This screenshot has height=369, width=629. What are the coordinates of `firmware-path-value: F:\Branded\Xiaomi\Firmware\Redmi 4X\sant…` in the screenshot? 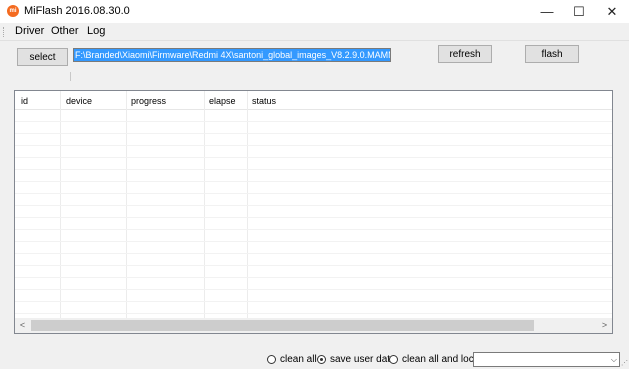 It's located at (232, 55).